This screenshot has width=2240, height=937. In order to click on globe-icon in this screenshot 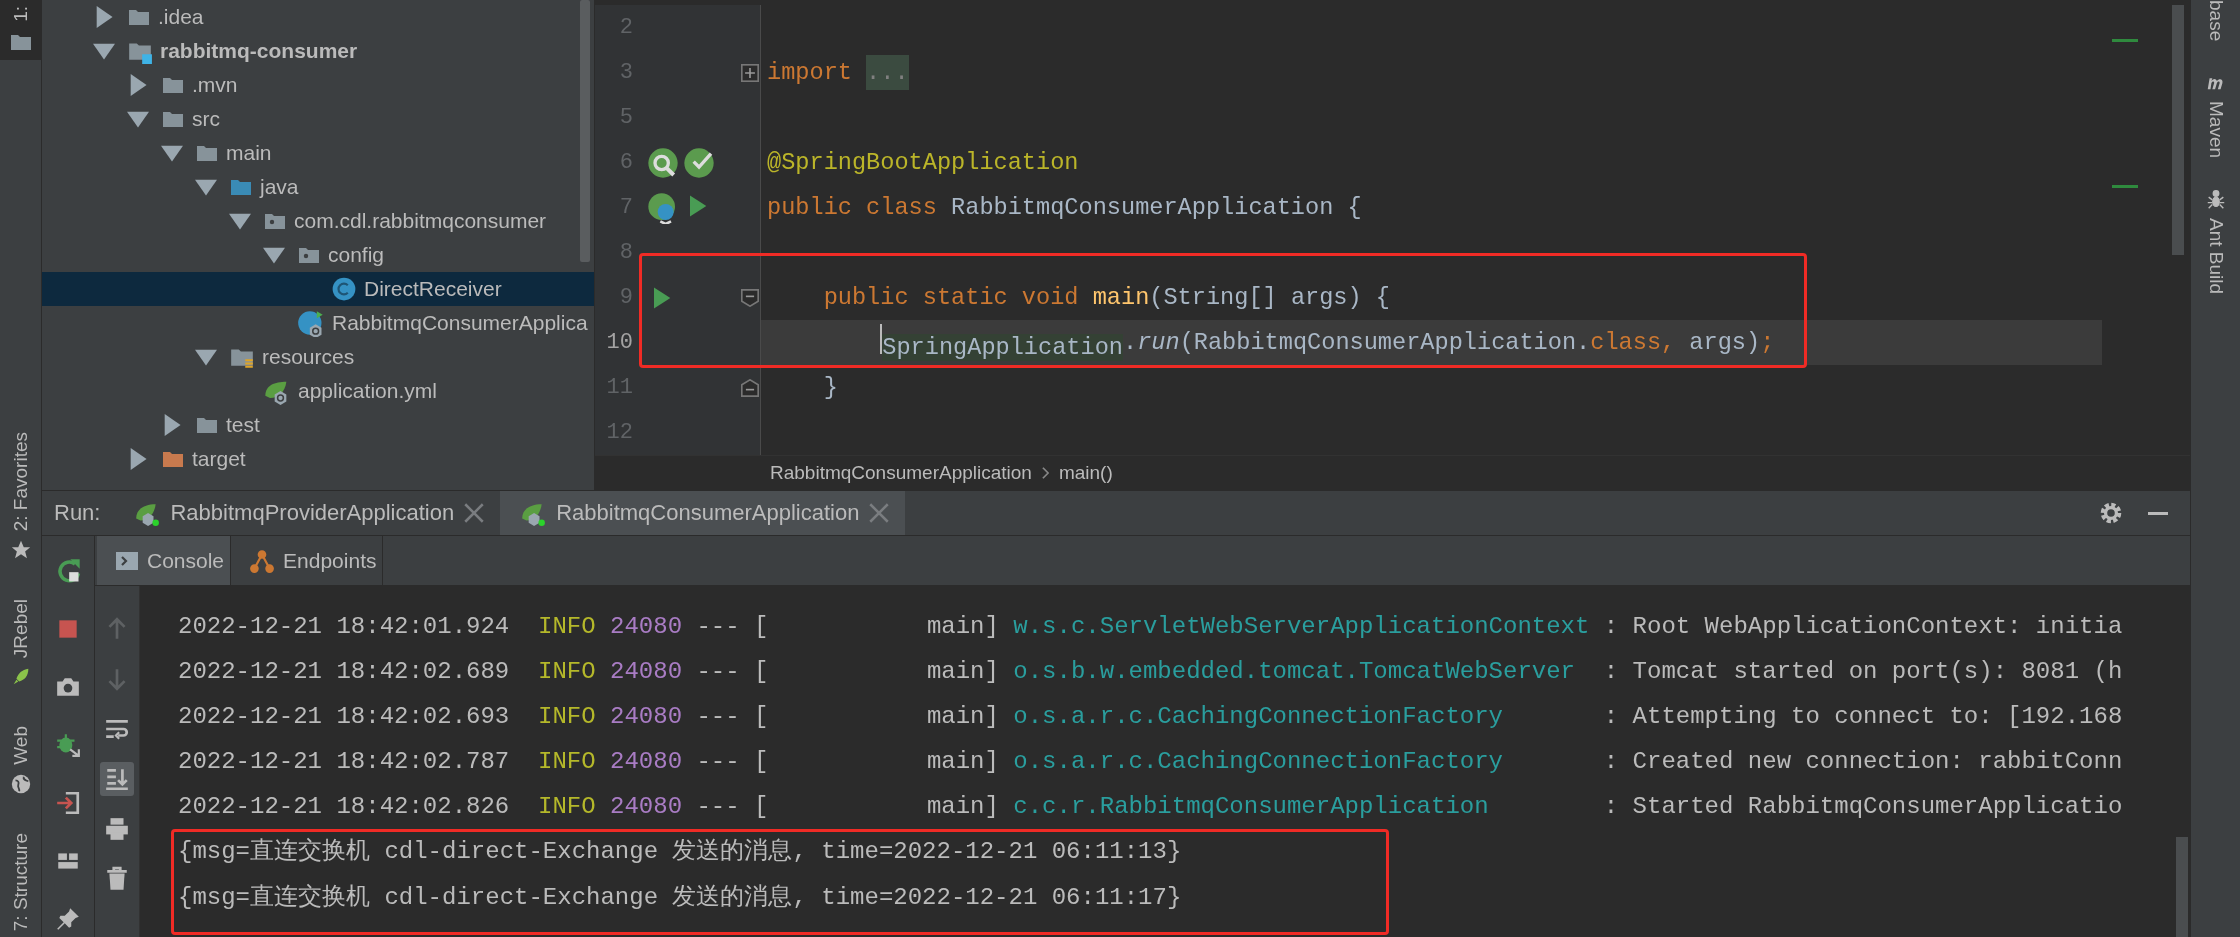, I will do `click(20, 783)`.